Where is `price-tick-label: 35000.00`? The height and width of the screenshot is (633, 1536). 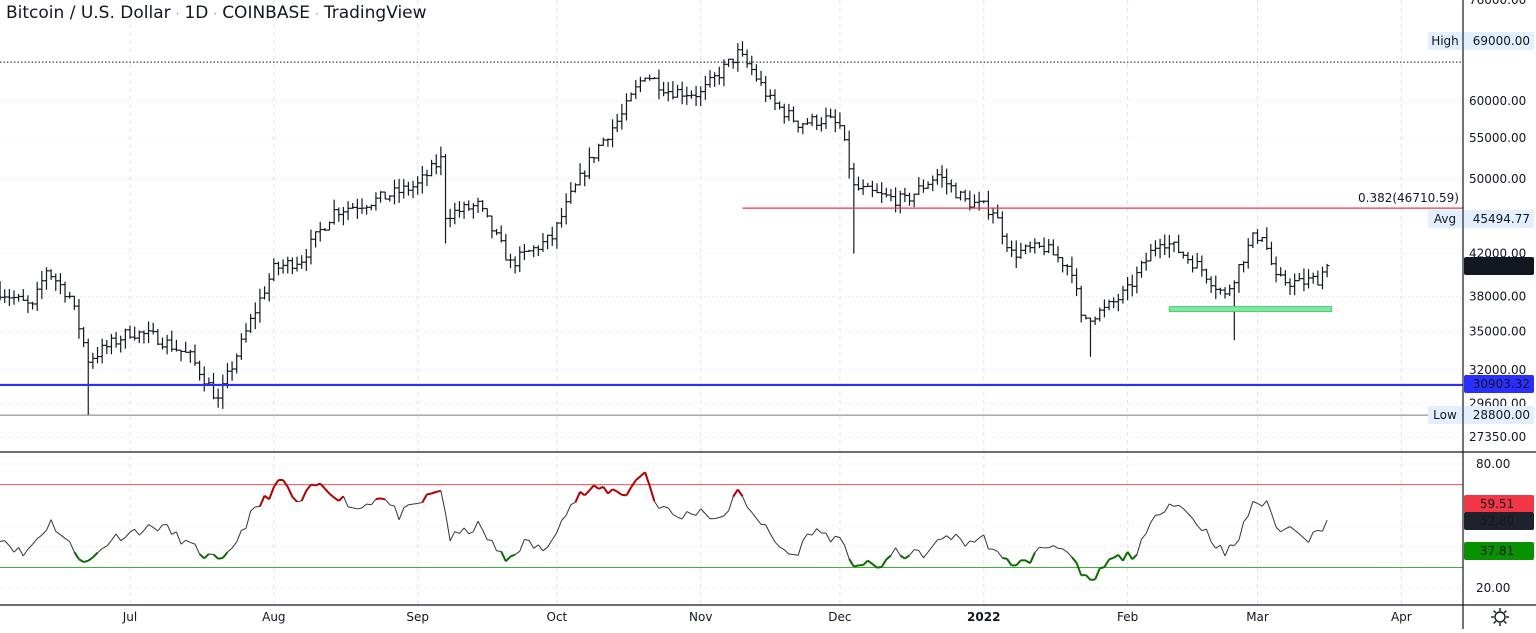
price-tick-label: 35000.00 is located at coordinates (1497, 332).